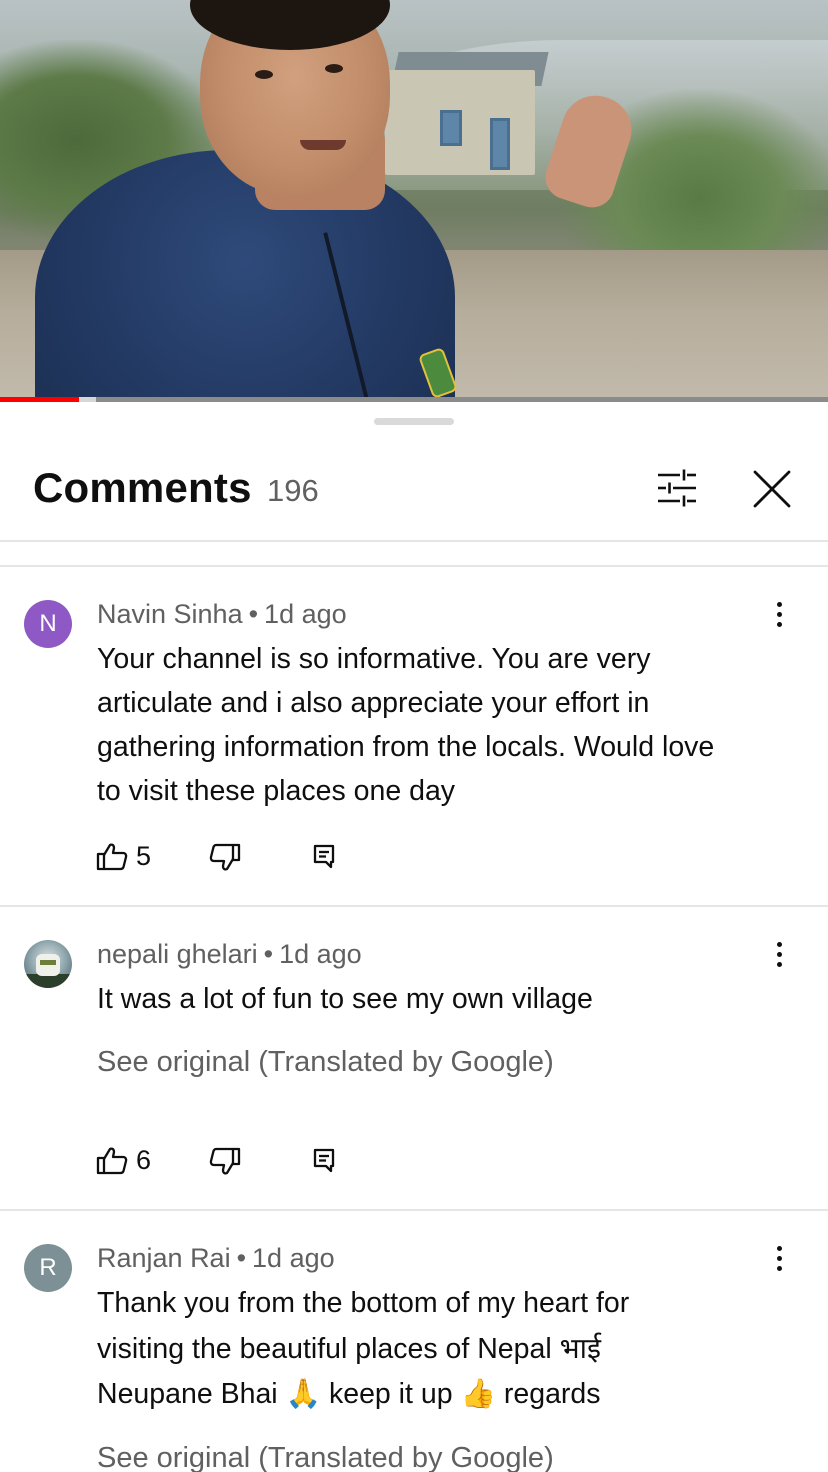 The width and height of the screenshot is (828, 1472). I want to click on avatar-photo-figure-detail, so click(48, 962).